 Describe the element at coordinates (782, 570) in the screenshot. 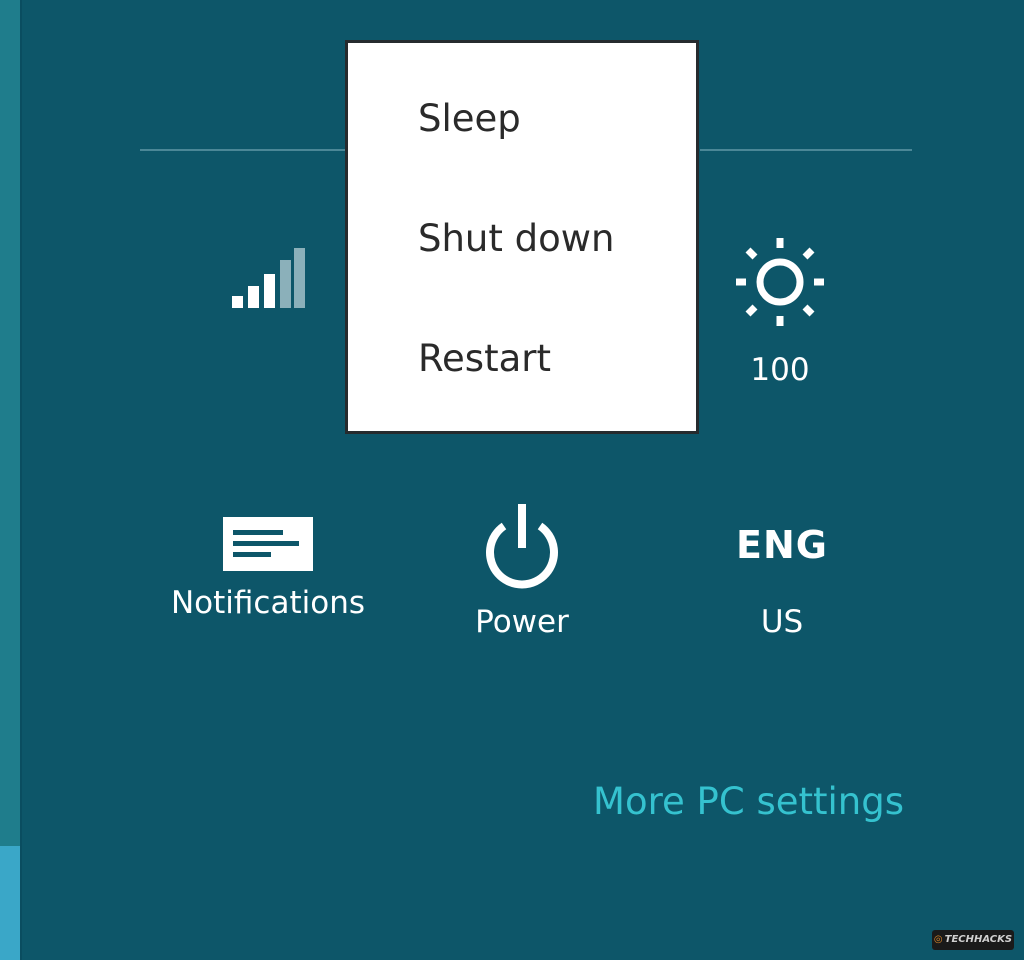

I see `language-tile: ENG US` at that location.